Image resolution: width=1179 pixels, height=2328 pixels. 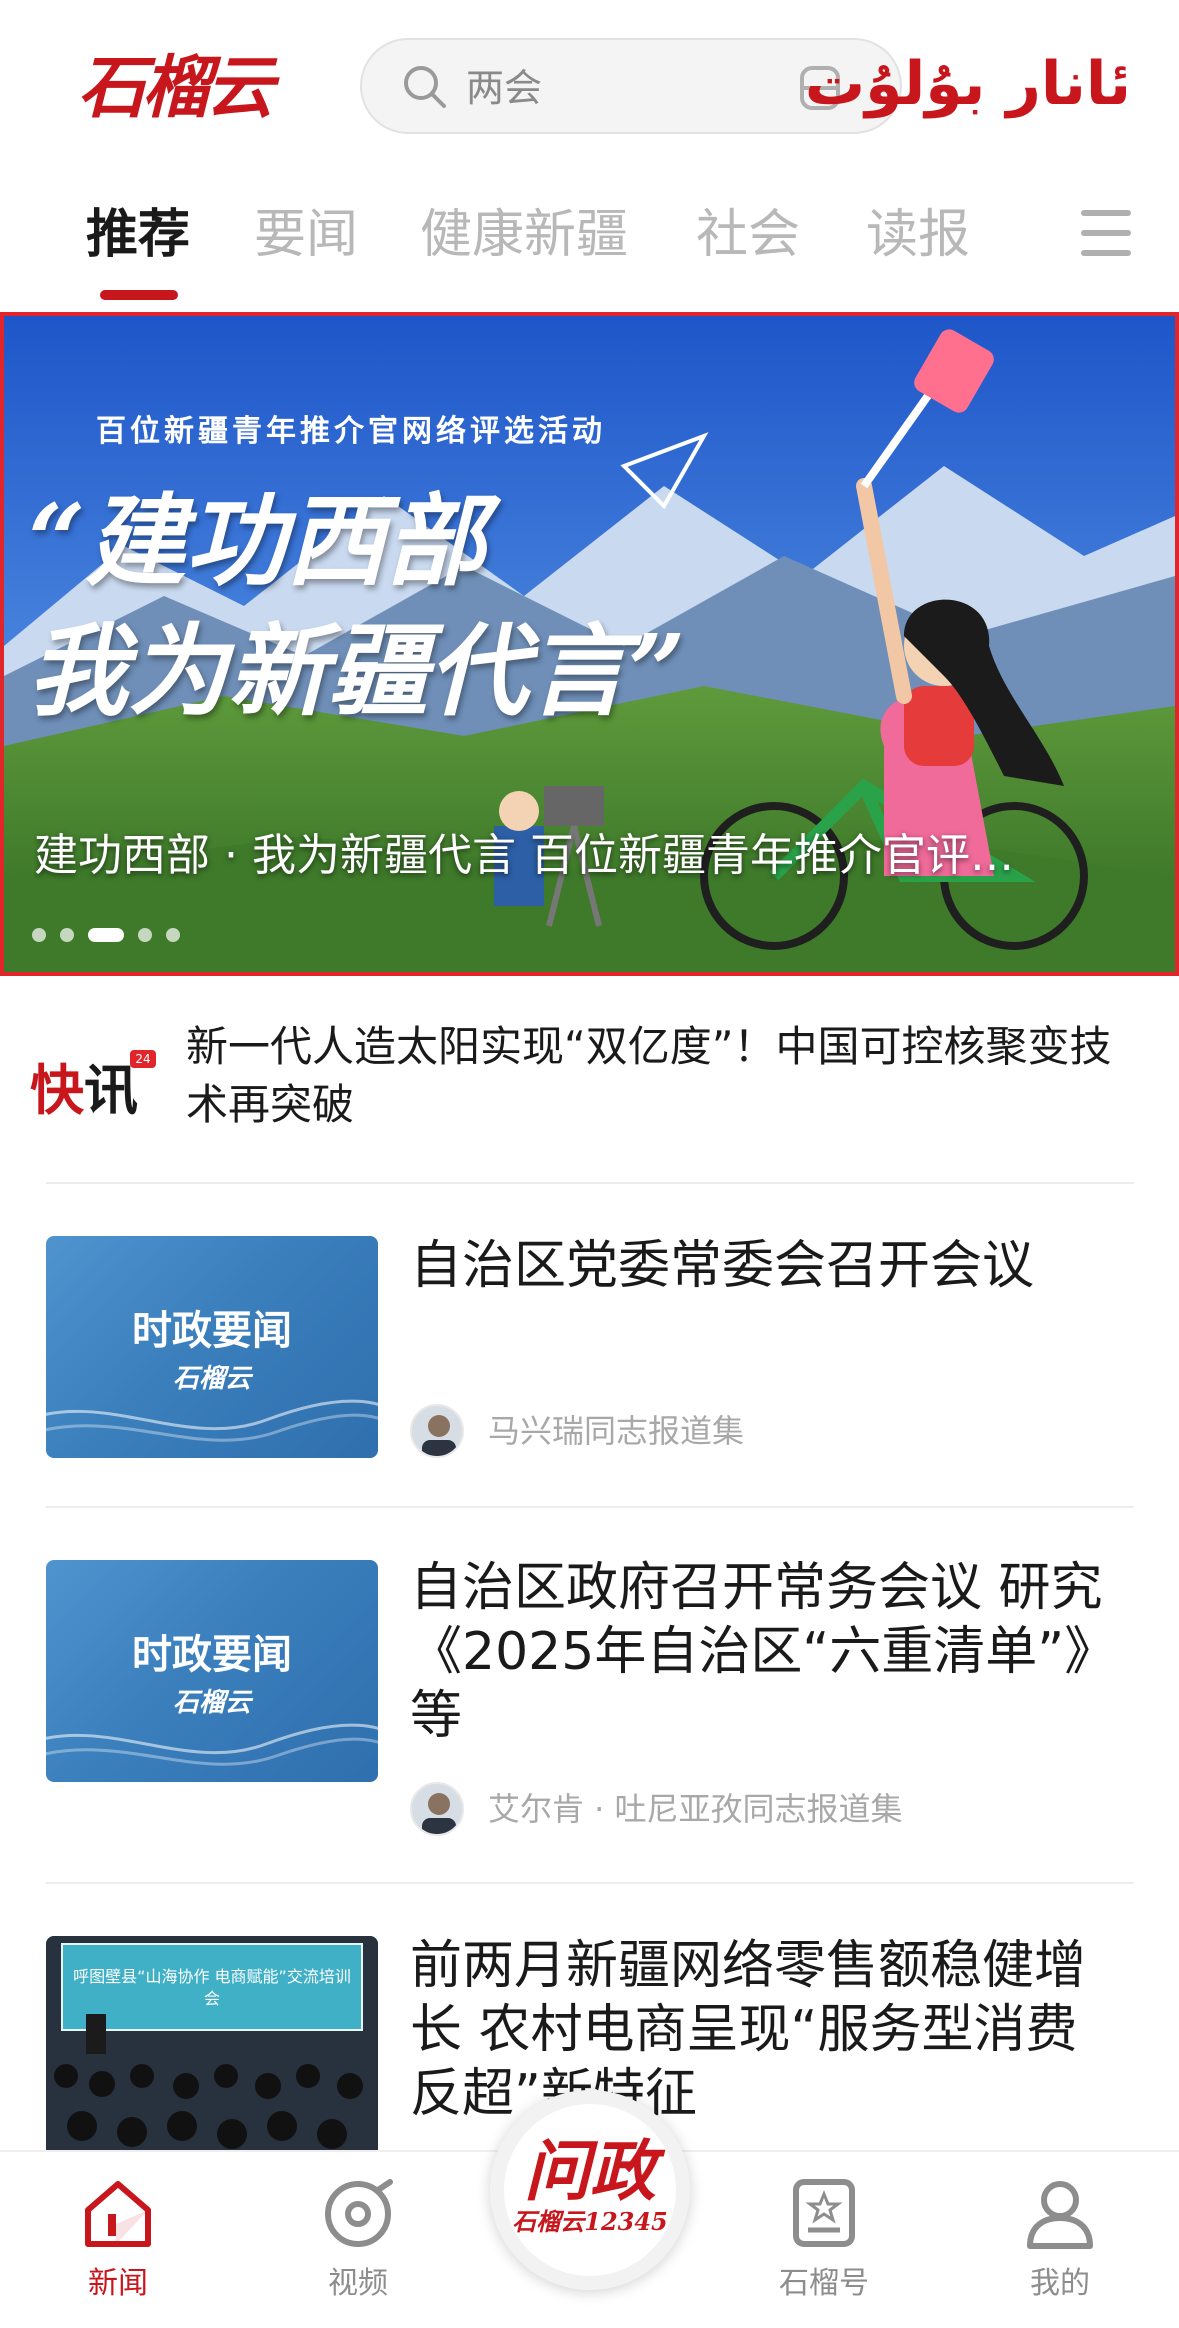 What do you see at coordinates (524, 235) in the screenshot?
I see `tab-health-xinjiang: 健康新疆` at bounding box center [524, 235].